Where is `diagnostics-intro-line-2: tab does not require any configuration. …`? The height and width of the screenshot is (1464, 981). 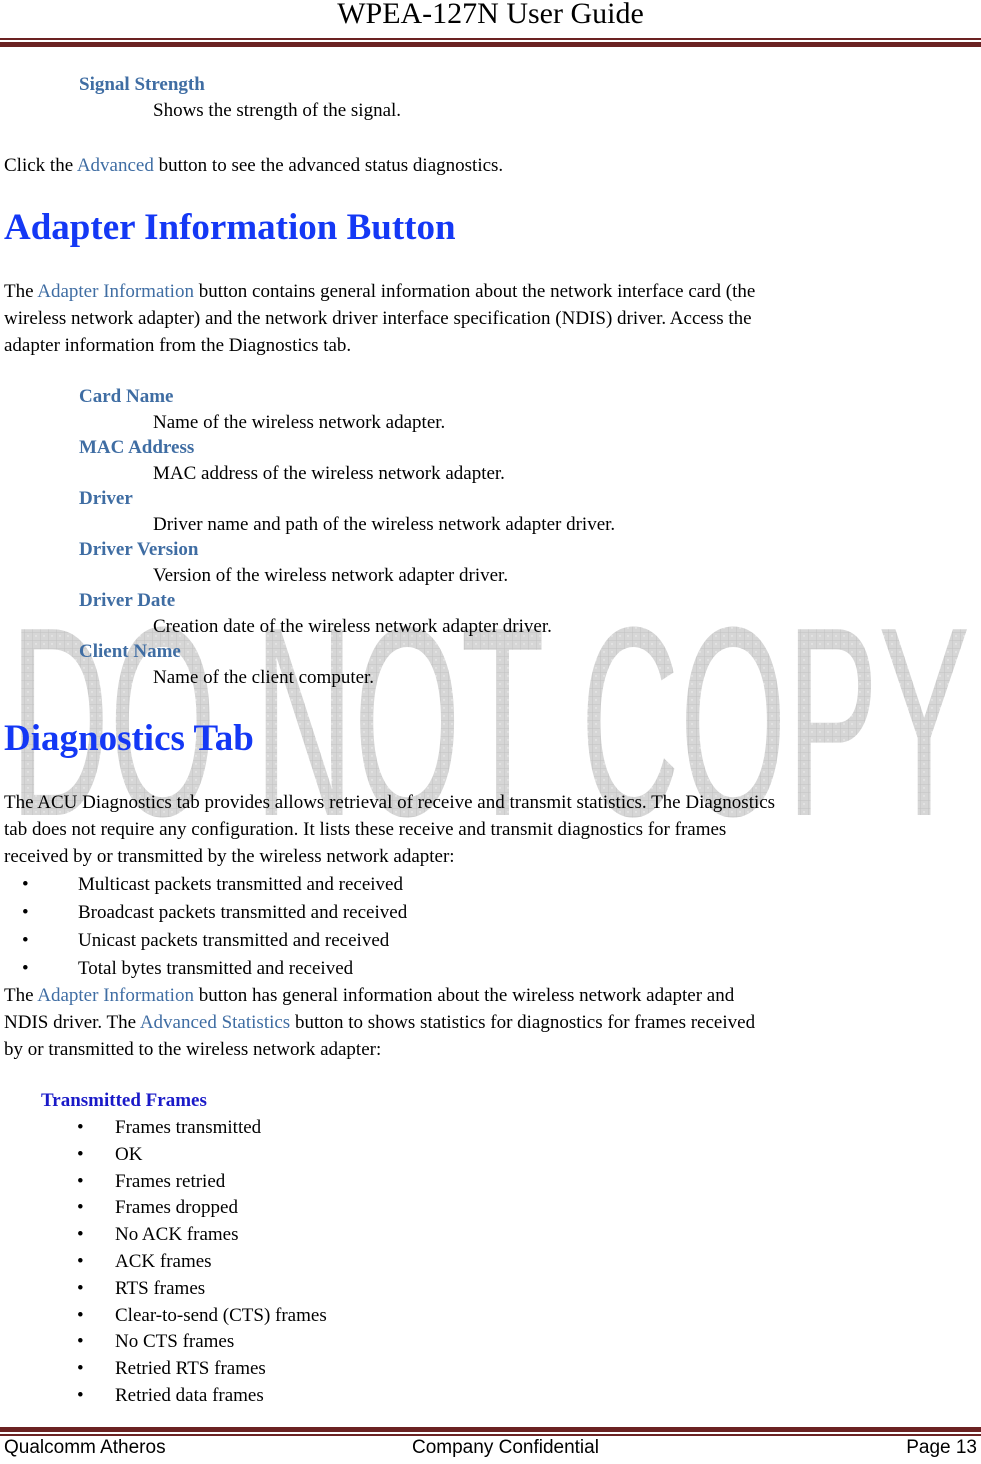
diagnostics-intro-line-2: tab does not require any configuration. … is located at coordinates (365, 829).